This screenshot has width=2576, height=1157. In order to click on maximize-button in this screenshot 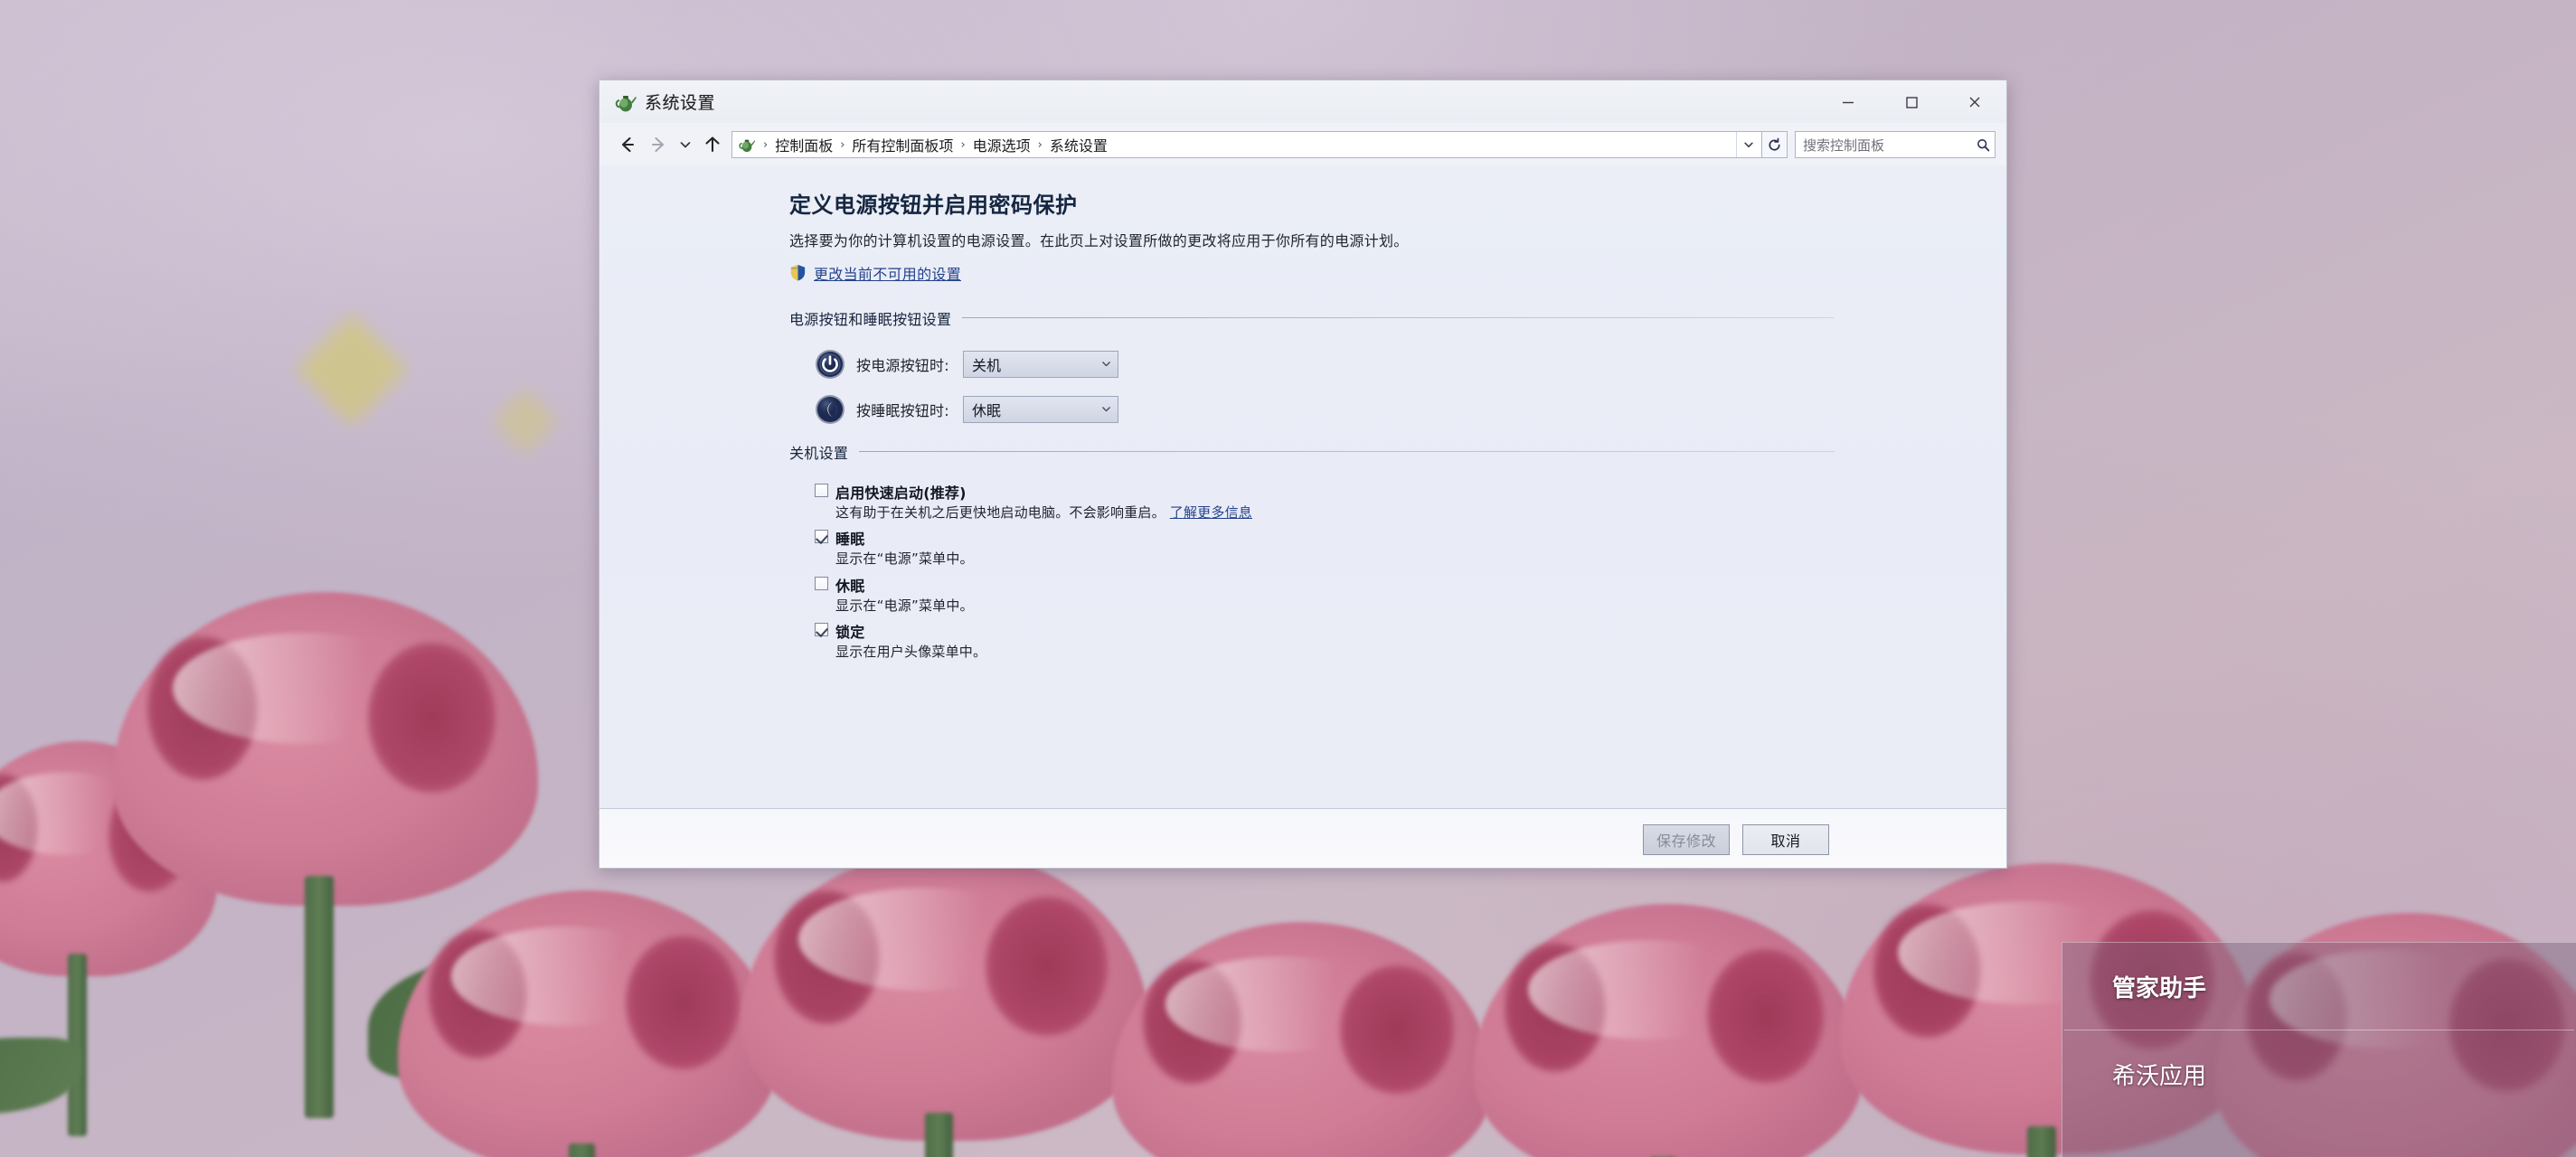, I will do `click(1912, 102)`.